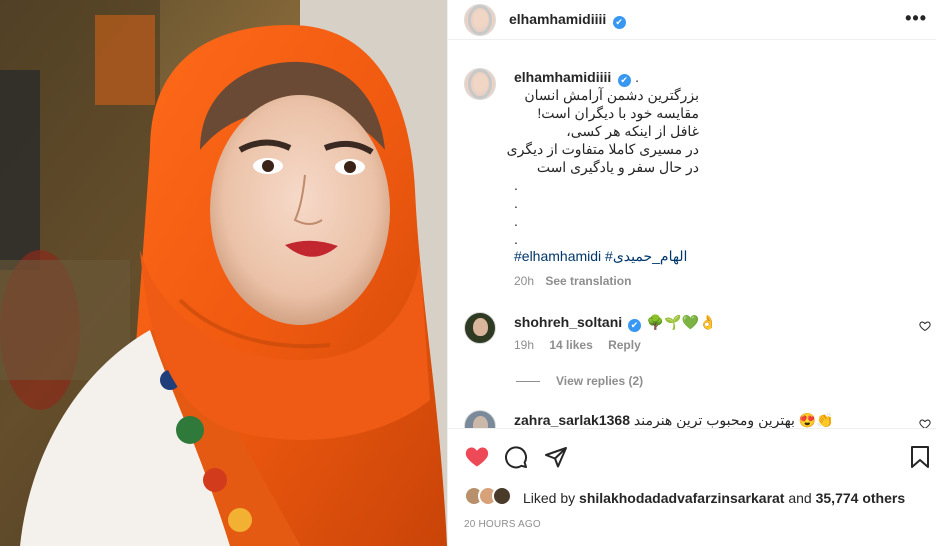 The width and height of the screenshot is (936, 546). I want to click on comment-meta: 19h 14 likes Reply, so click(577, 345).